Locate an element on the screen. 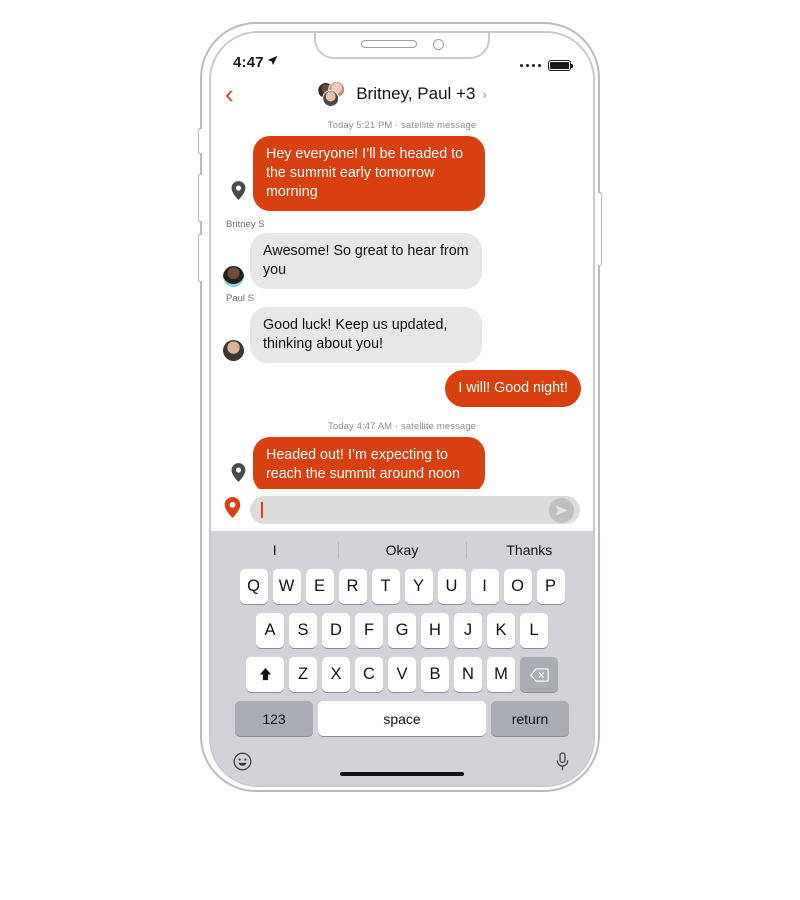  key-o: O is located at coordinates (517, 586).